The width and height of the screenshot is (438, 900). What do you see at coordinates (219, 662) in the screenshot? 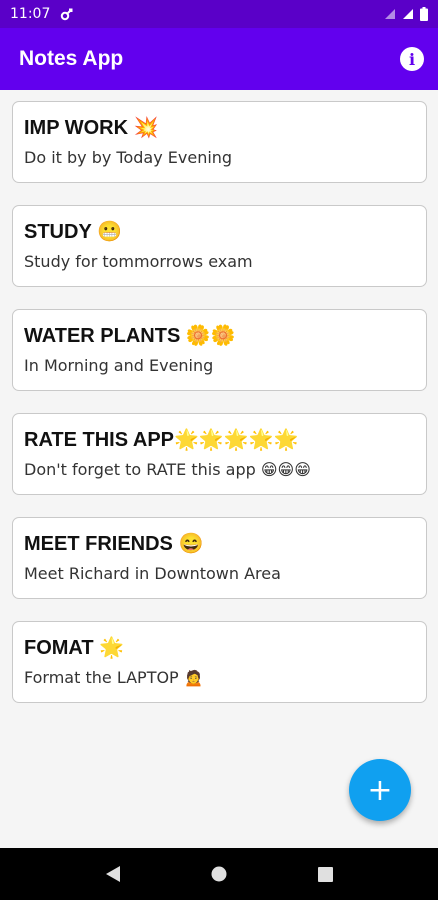
I see `note-card: FOMAT 🌟 Format the LAPTOP 🙍` at bounding box center [219, 662].